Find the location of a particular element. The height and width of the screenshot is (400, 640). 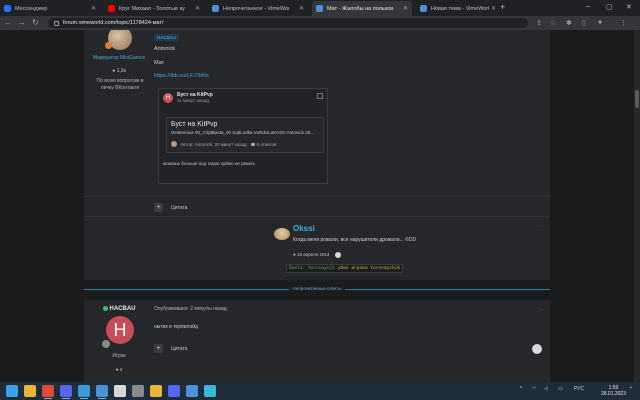

unread-label-text: Непрочитанные ответы is located at coordinates (317, 288).